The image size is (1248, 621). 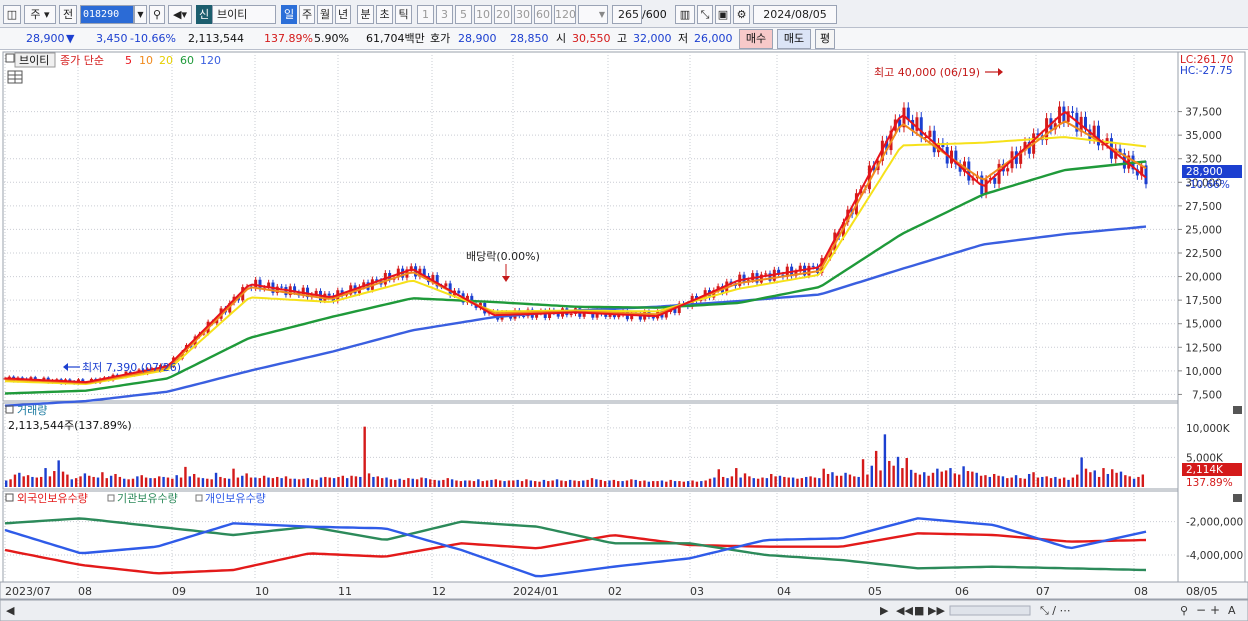 I want to click on interval-10: 10, so click(x=483, y=14).